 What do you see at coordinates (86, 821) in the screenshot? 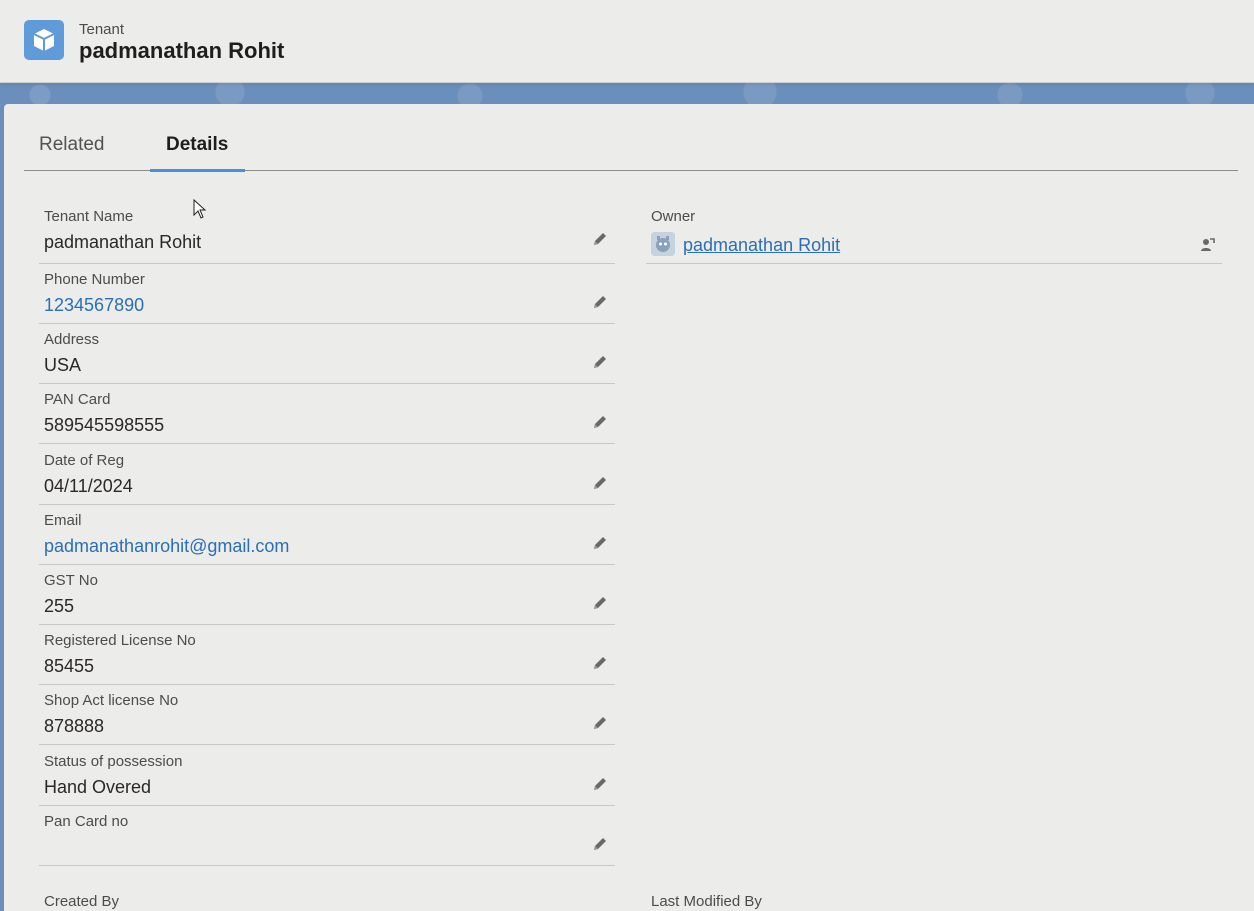
I see `field-label: Pan Card no` at bounding box center [86, 821].